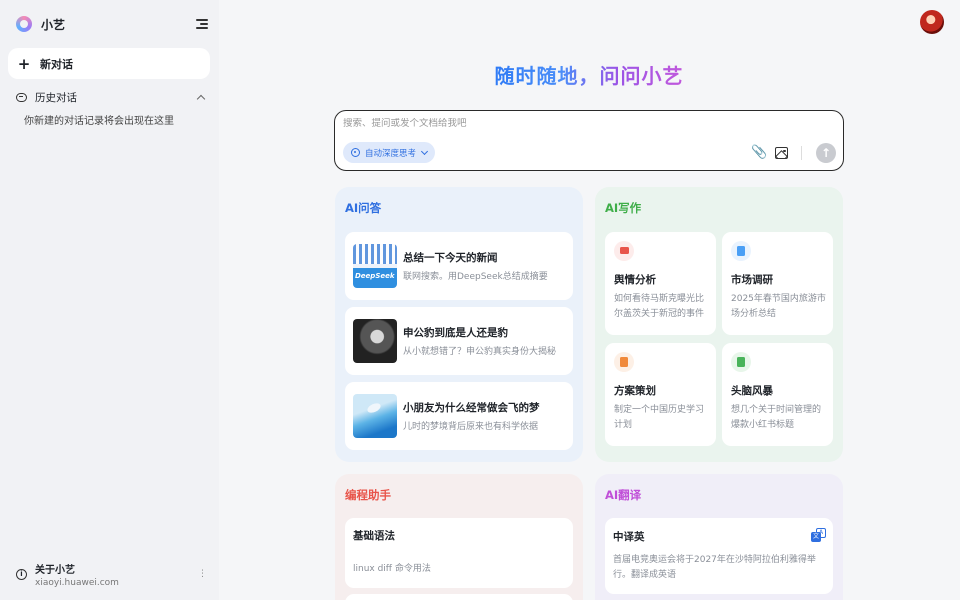 The height and width of the screenshot is (600, 960). Describe the element at coordinates (375, 416) in the screenshot. I see `dream-thumbnail` at that location.